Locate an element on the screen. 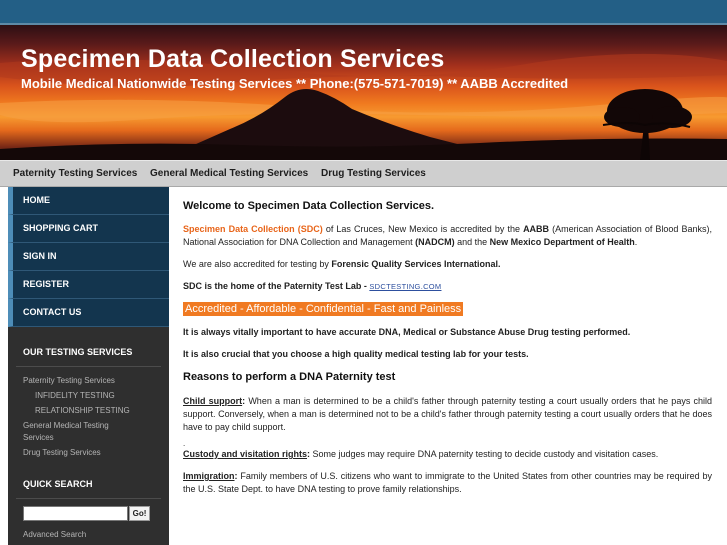  text: We are also accredited for testing by is located at coordinates (257, 264).